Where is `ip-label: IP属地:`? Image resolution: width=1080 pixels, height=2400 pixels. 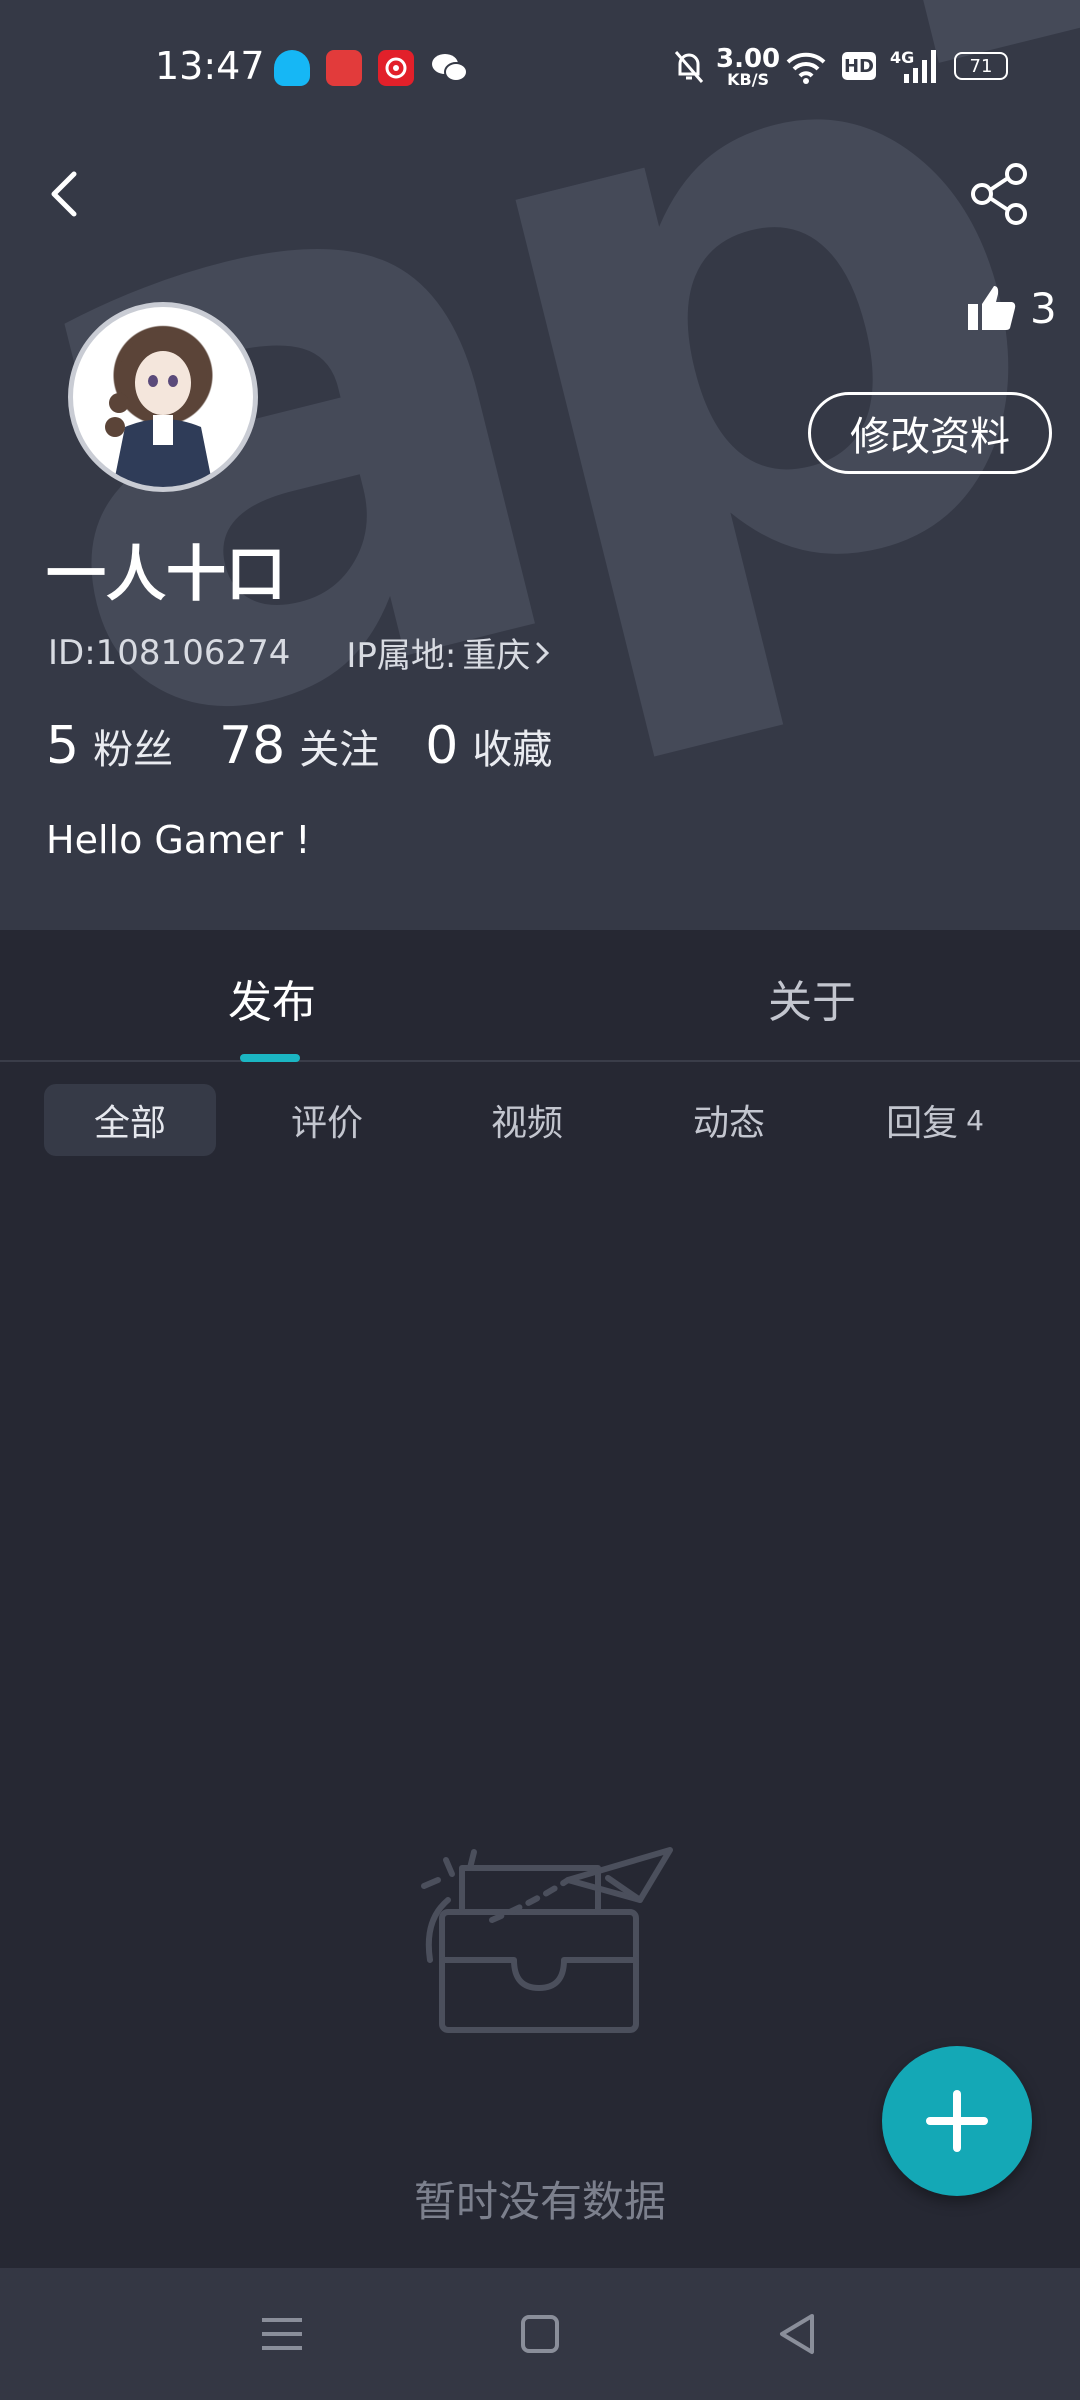 ip-label: IP属地: is located at coordinates (401, 656).